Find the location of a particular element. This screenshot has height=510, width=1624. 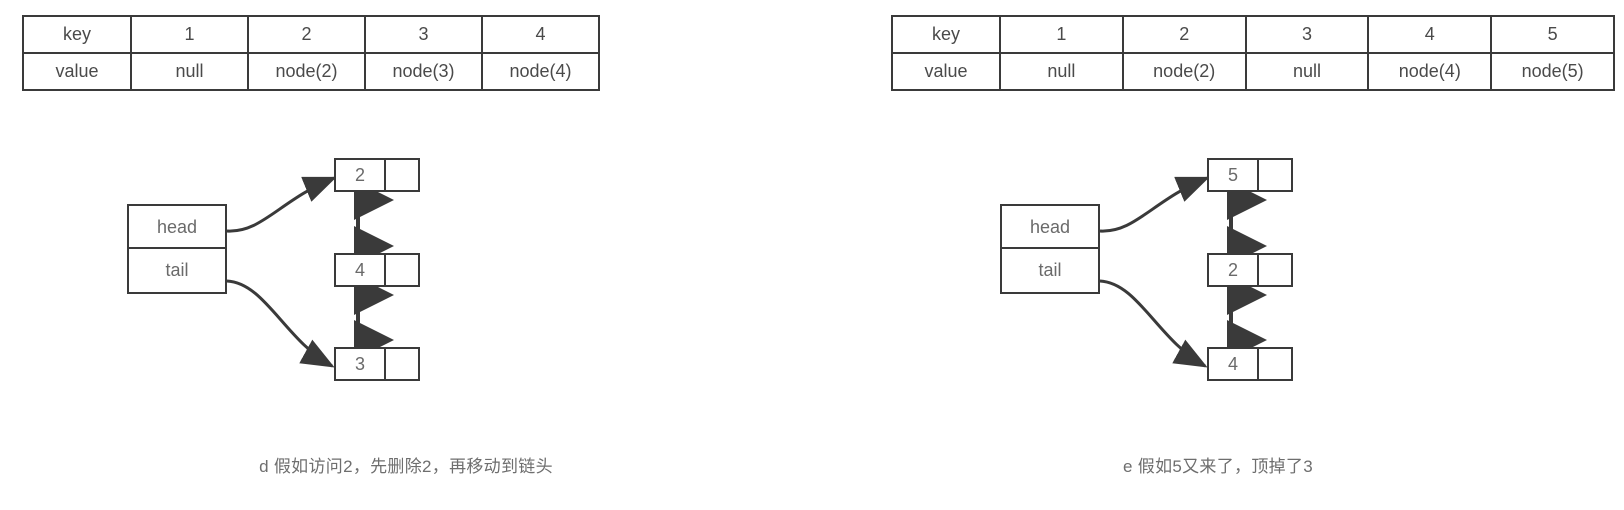

list-node: 5 is located at coordinates (1250, 175).